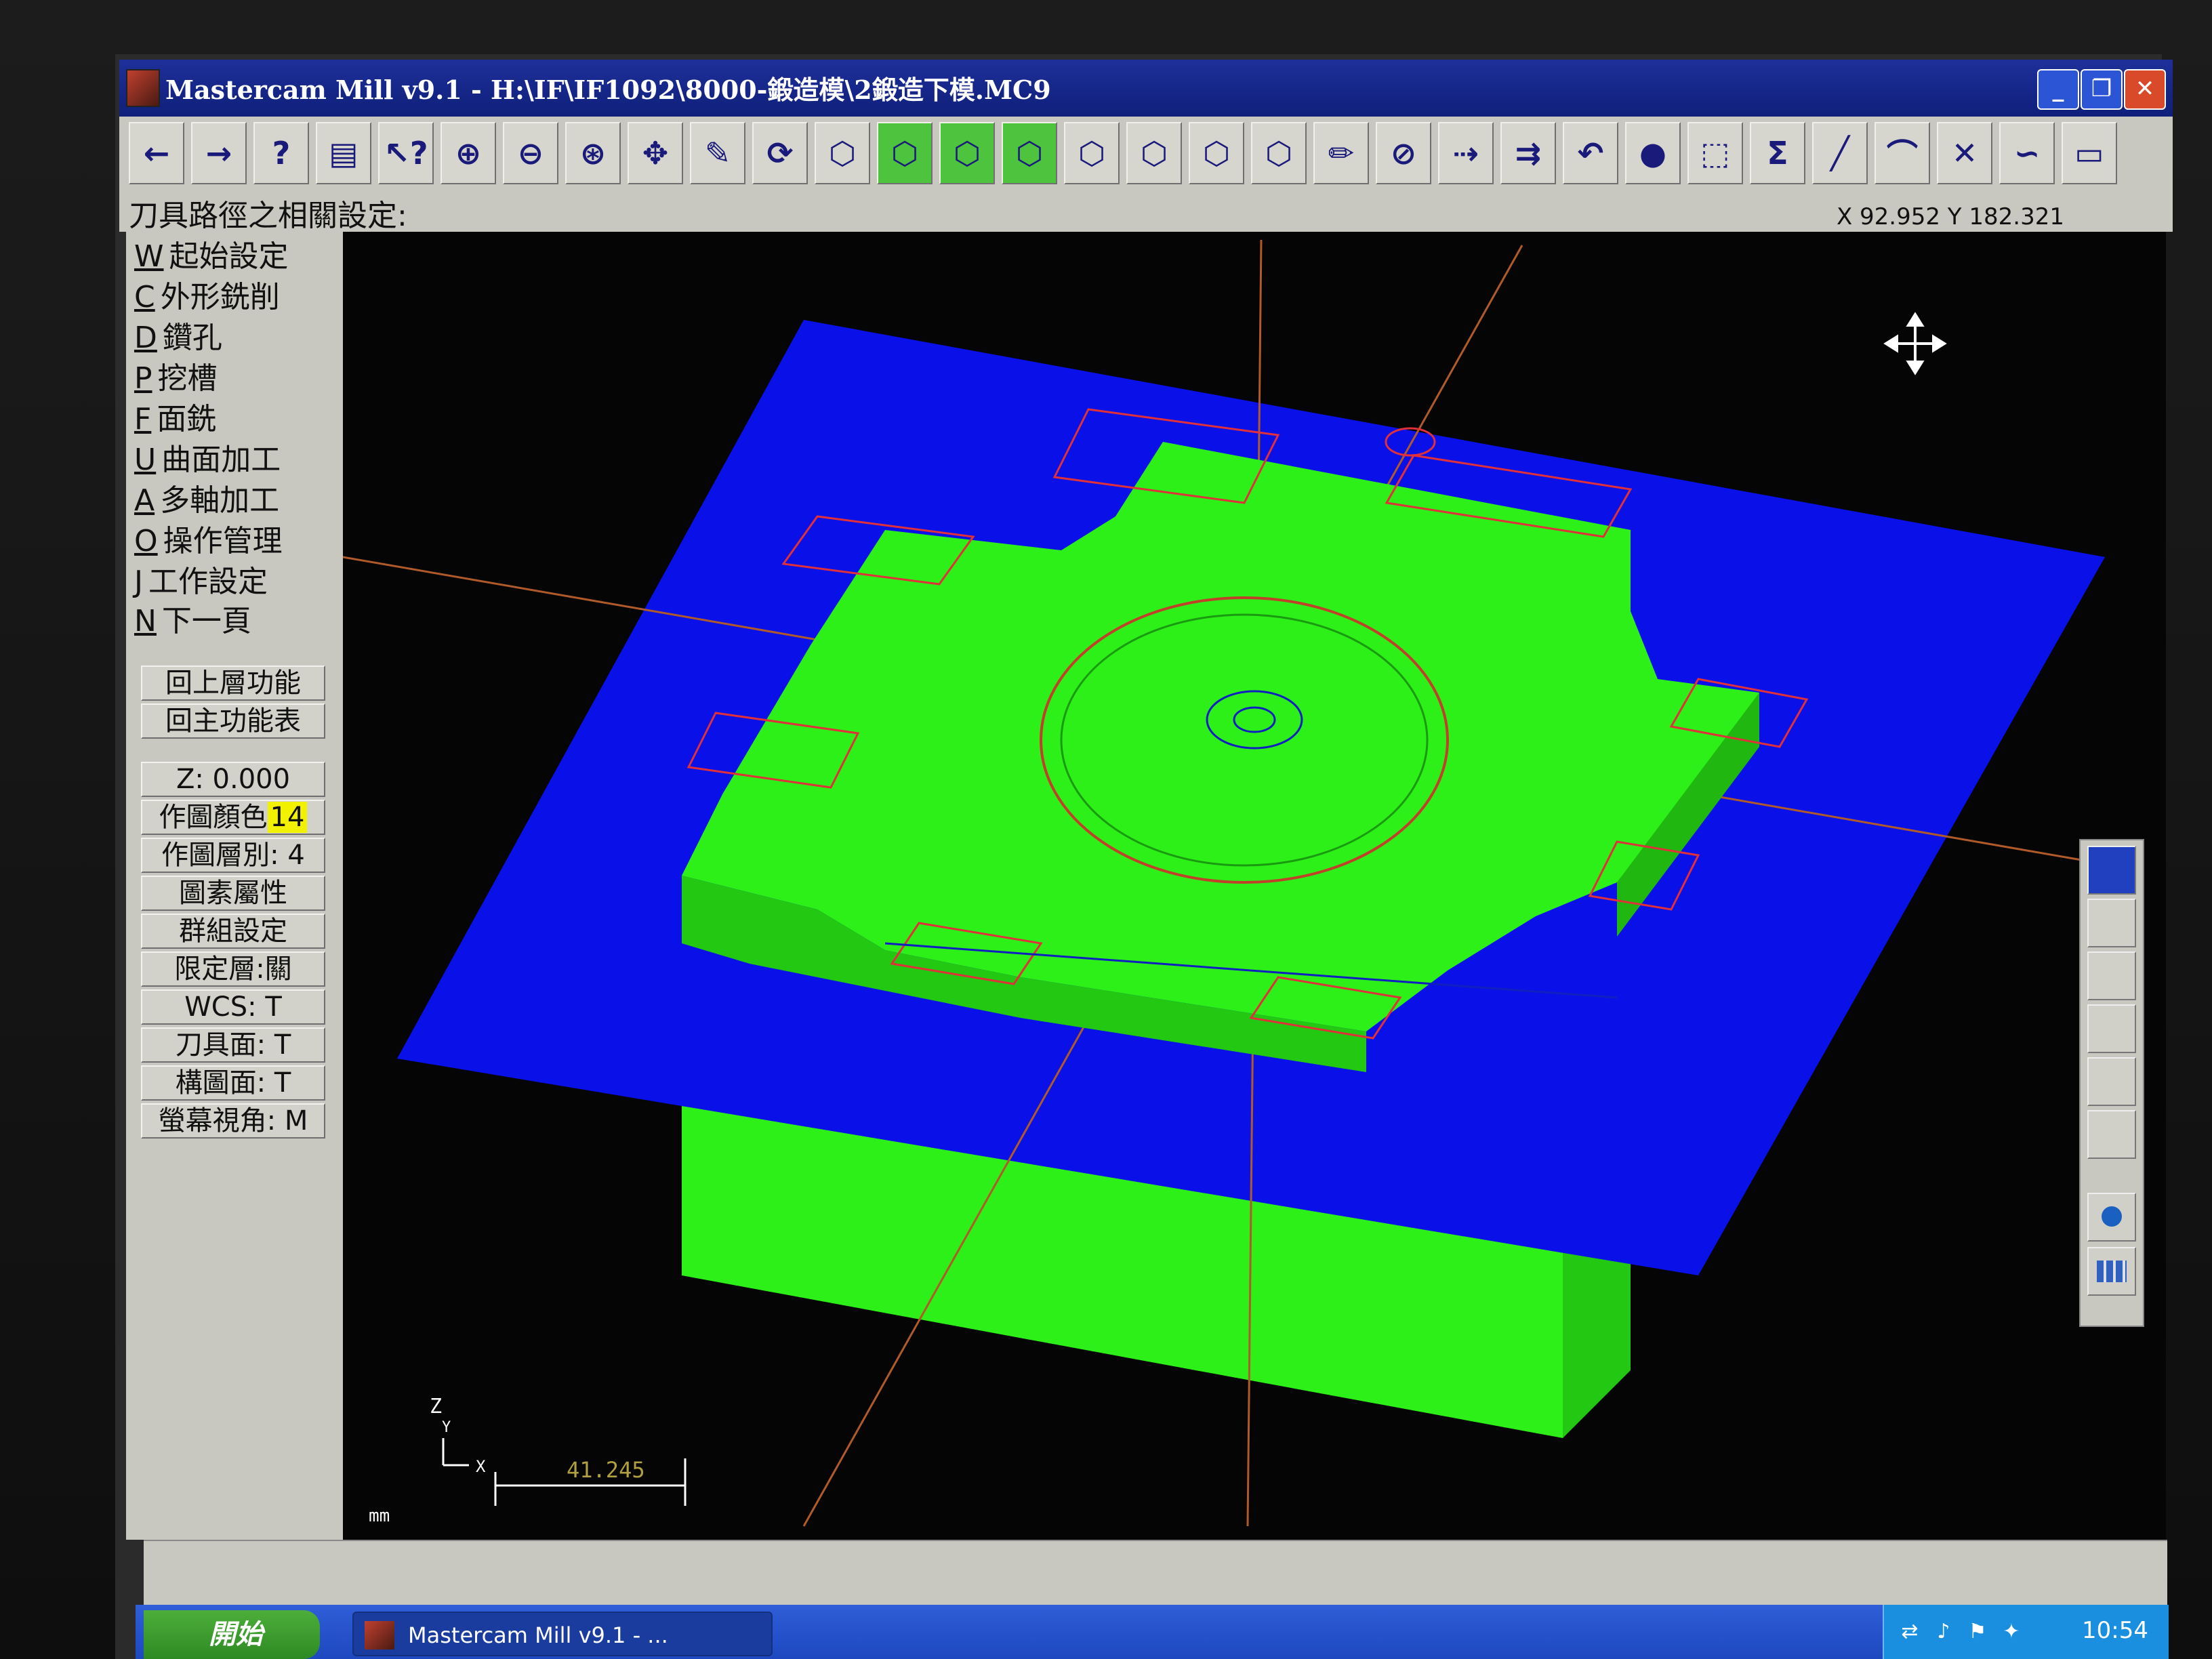 The image size is (2212, 1659). What do you see at coordinates (780, 153) in the screenshot?
I see `rotate-view-icon: ⟳` at bounding box center [780, 153].